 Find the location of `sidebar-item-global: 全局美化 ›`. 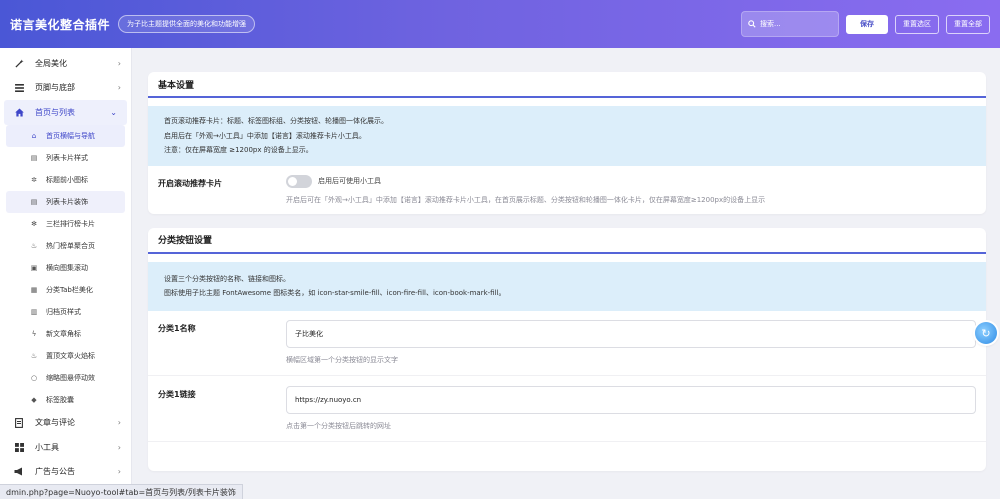

sidebar-item-global: 全局美化 › is located at coordinates (65, 63).